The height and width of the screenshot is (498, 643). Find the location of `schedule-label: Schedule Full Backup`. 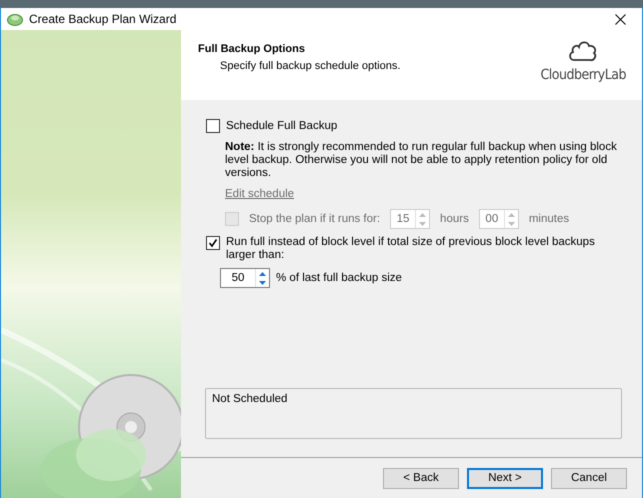

schedule-label: Schedule Full Backup is located at coordinates (282, 126).